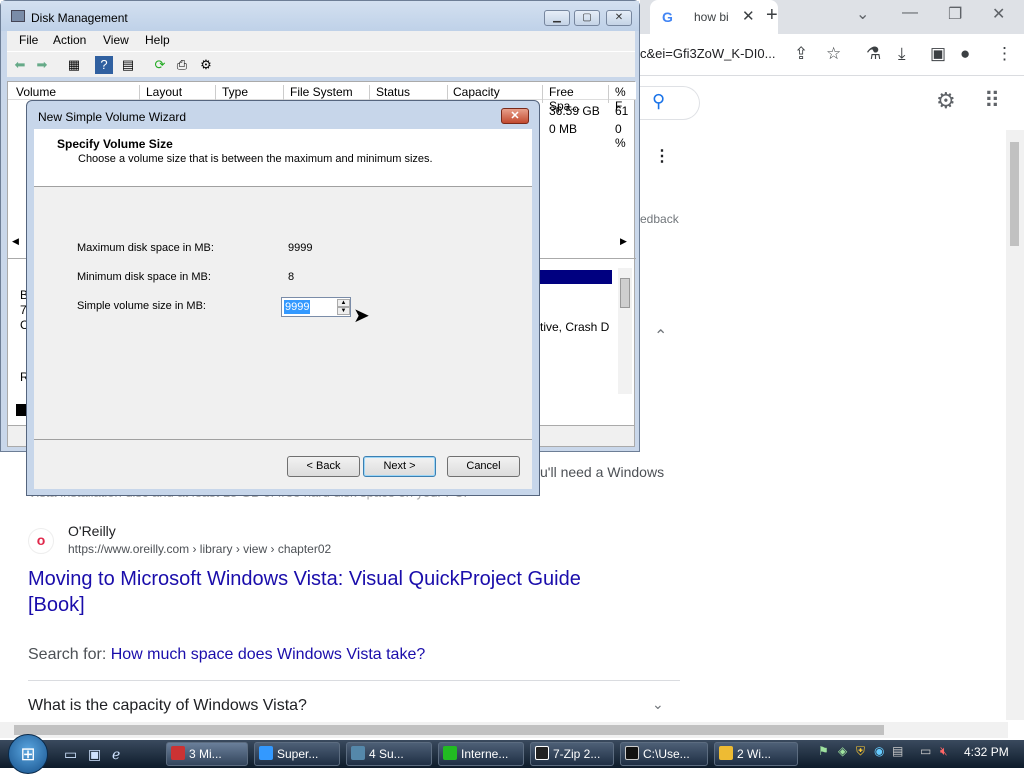  Describe the element at coordinates (297, 307) in the screenshot. I see `volume-size-input: 9999` at that location.